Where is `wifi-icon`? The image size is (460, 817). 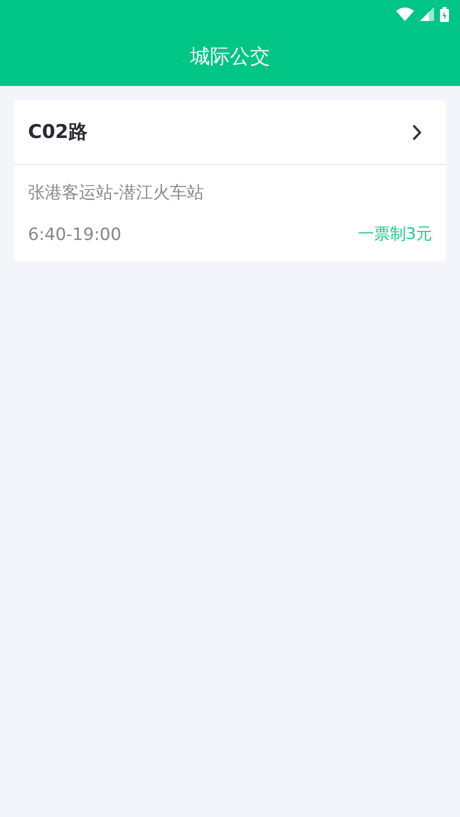 wifi-icon is located at coordinates (405, 14).